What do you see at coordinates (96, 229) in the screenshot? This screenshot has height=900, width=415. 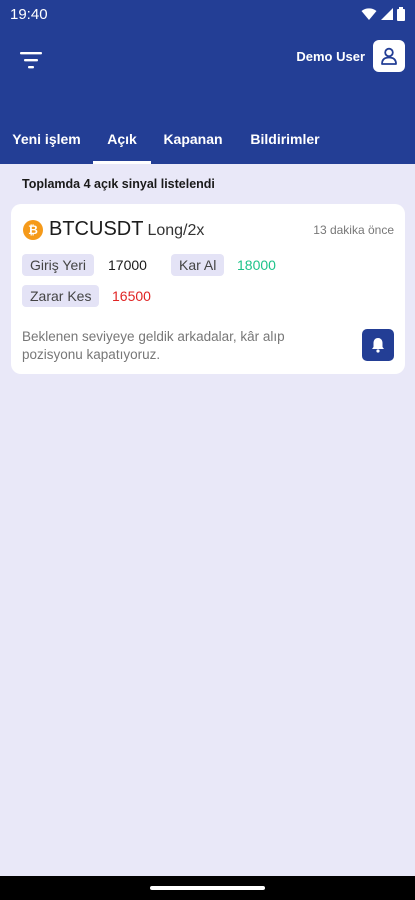 I see `pair-name: BTCUSDT` at bounding box center [96, 229].